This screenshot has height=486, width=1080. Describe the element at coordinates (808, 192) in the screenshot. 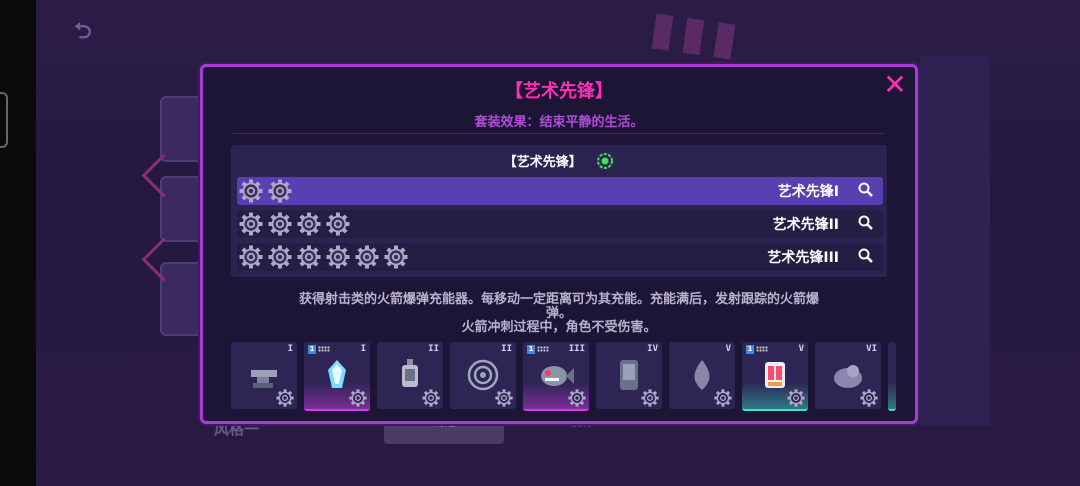

I see `tier-name: 艺术先锋I` at that location.